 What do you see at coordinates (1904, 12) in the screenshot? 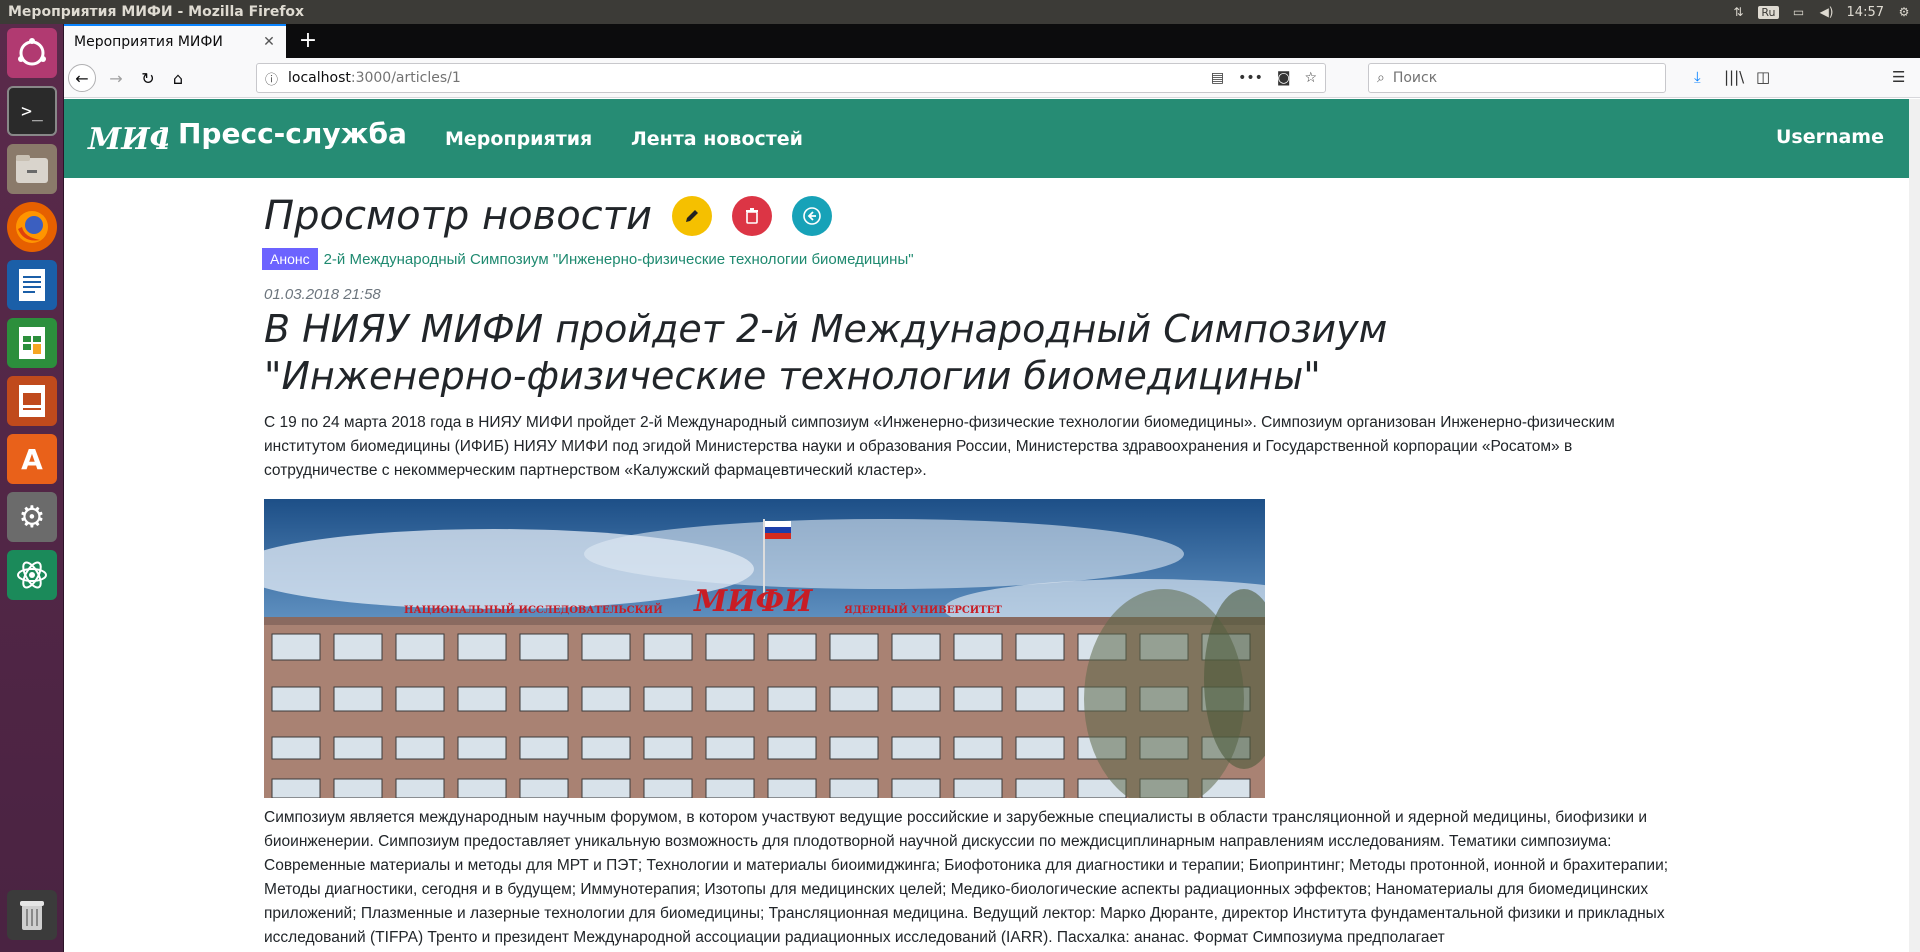
I see `power-gear-icon: ⚙` at bounding box center [1904, 12].